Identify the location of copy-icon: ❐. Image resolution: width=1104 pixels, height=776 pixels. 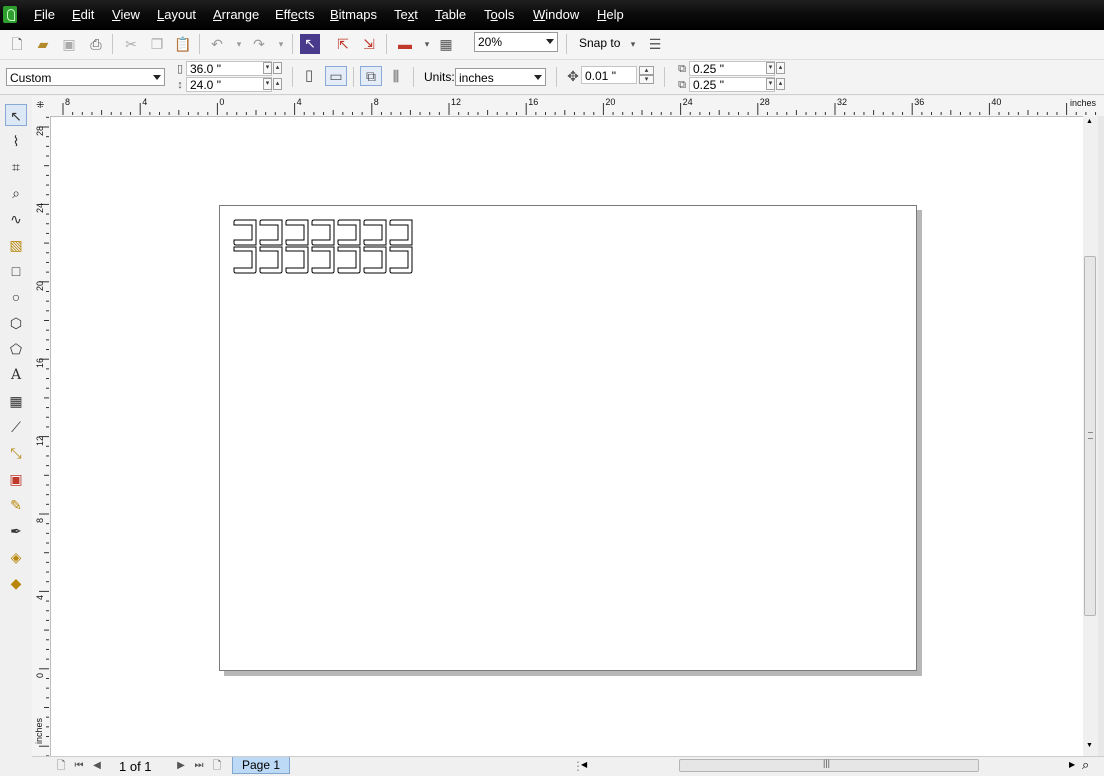
(157, 44).